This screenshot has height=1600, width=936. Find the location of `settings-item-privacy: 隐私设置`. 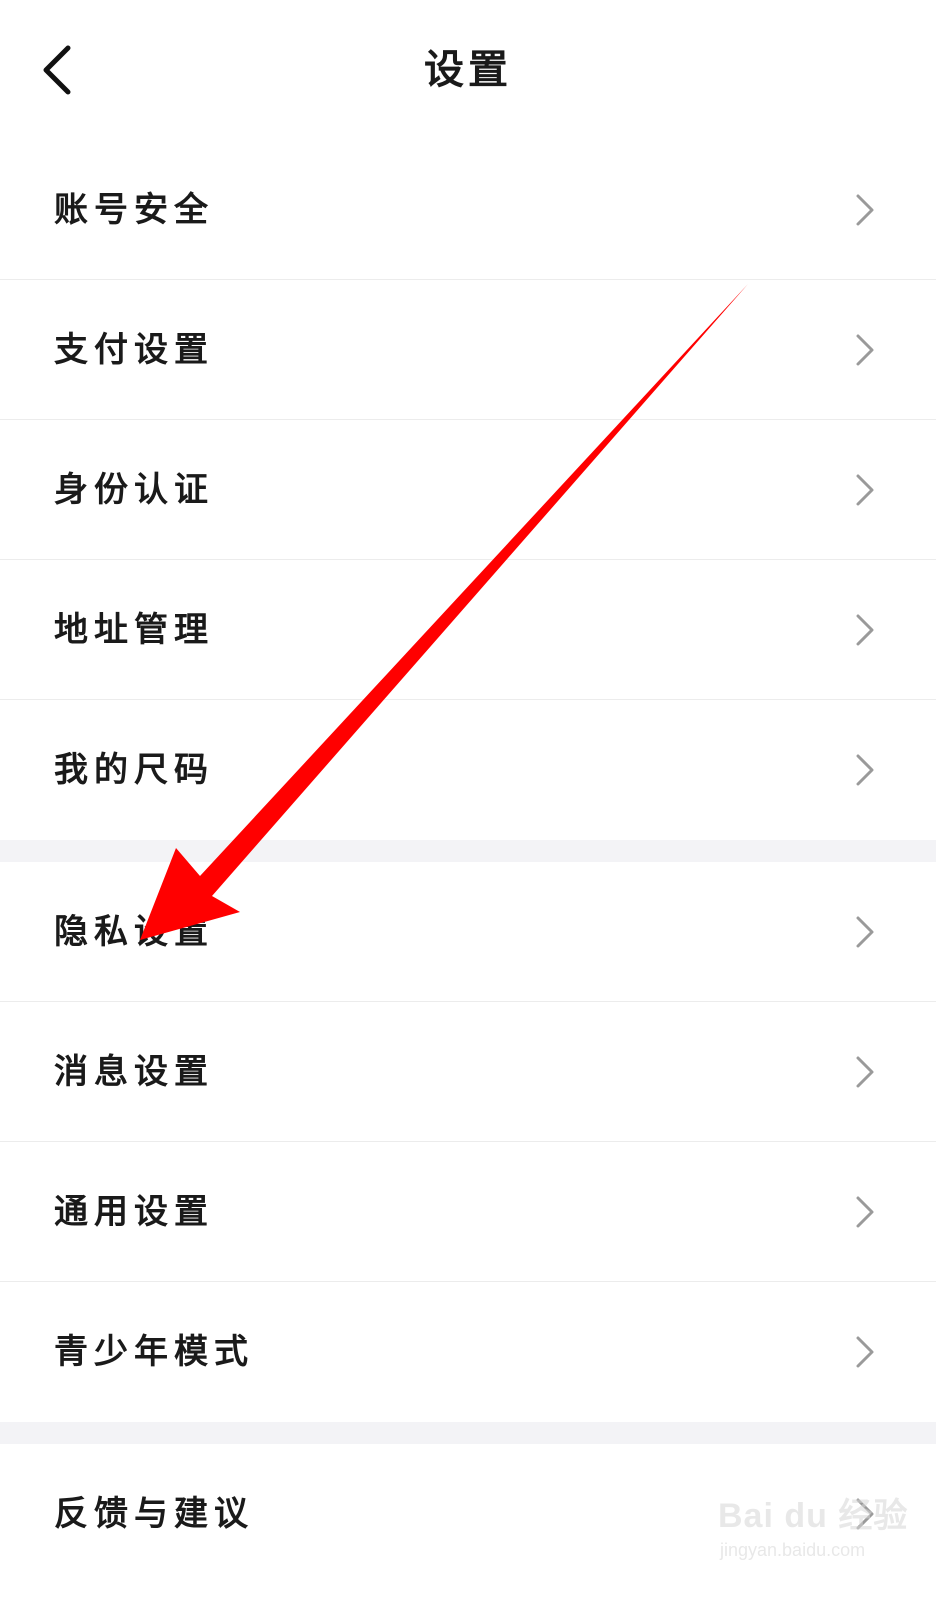

settings-item-privacy: 隐私设置 is located at coordinates (468, 932).